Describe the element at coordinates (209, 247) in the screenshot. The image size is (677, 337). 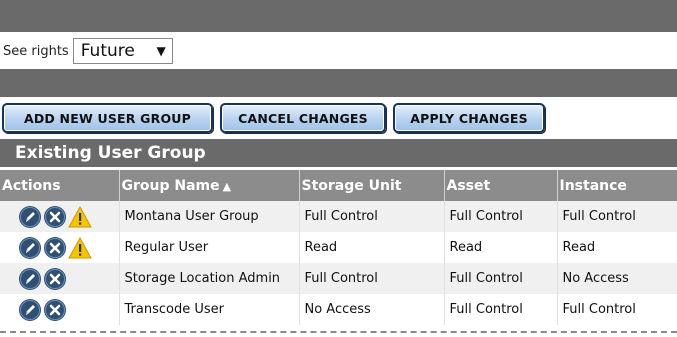
I see `group-name-cell: Regular User` at that location.